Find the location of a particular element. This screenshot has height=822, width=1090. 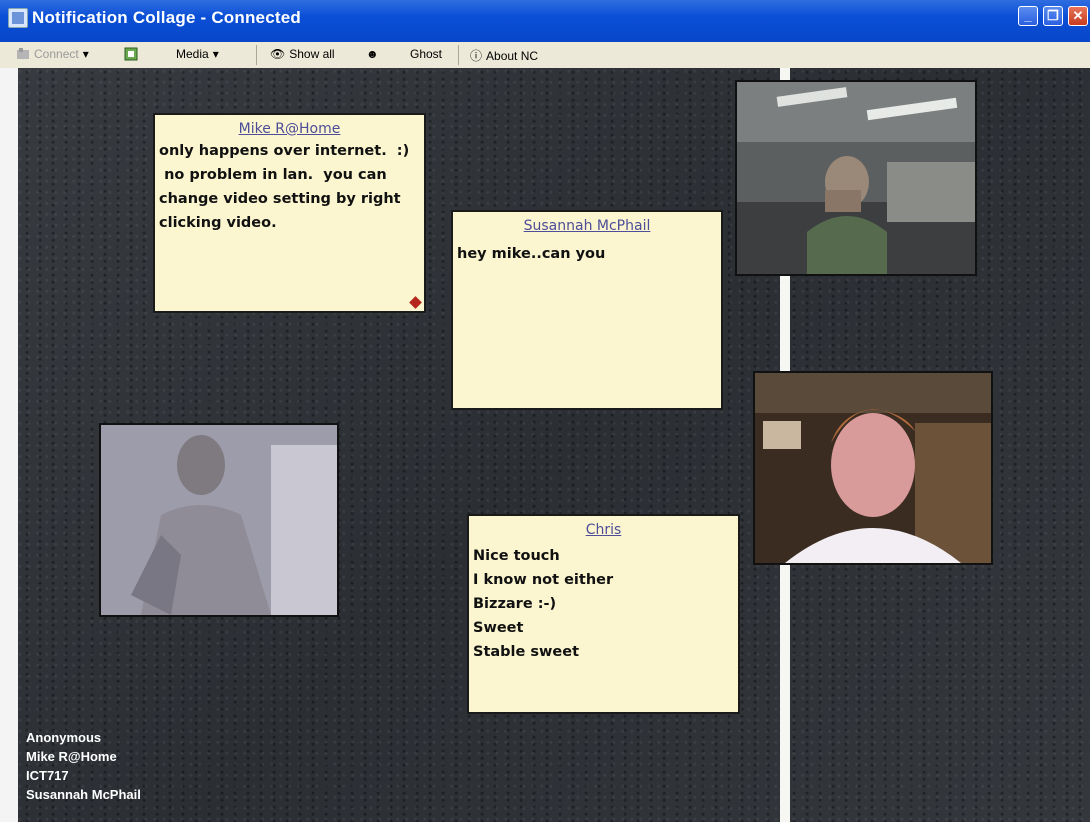

maximize-button: ❐ is located at coordinates (1053, 16).